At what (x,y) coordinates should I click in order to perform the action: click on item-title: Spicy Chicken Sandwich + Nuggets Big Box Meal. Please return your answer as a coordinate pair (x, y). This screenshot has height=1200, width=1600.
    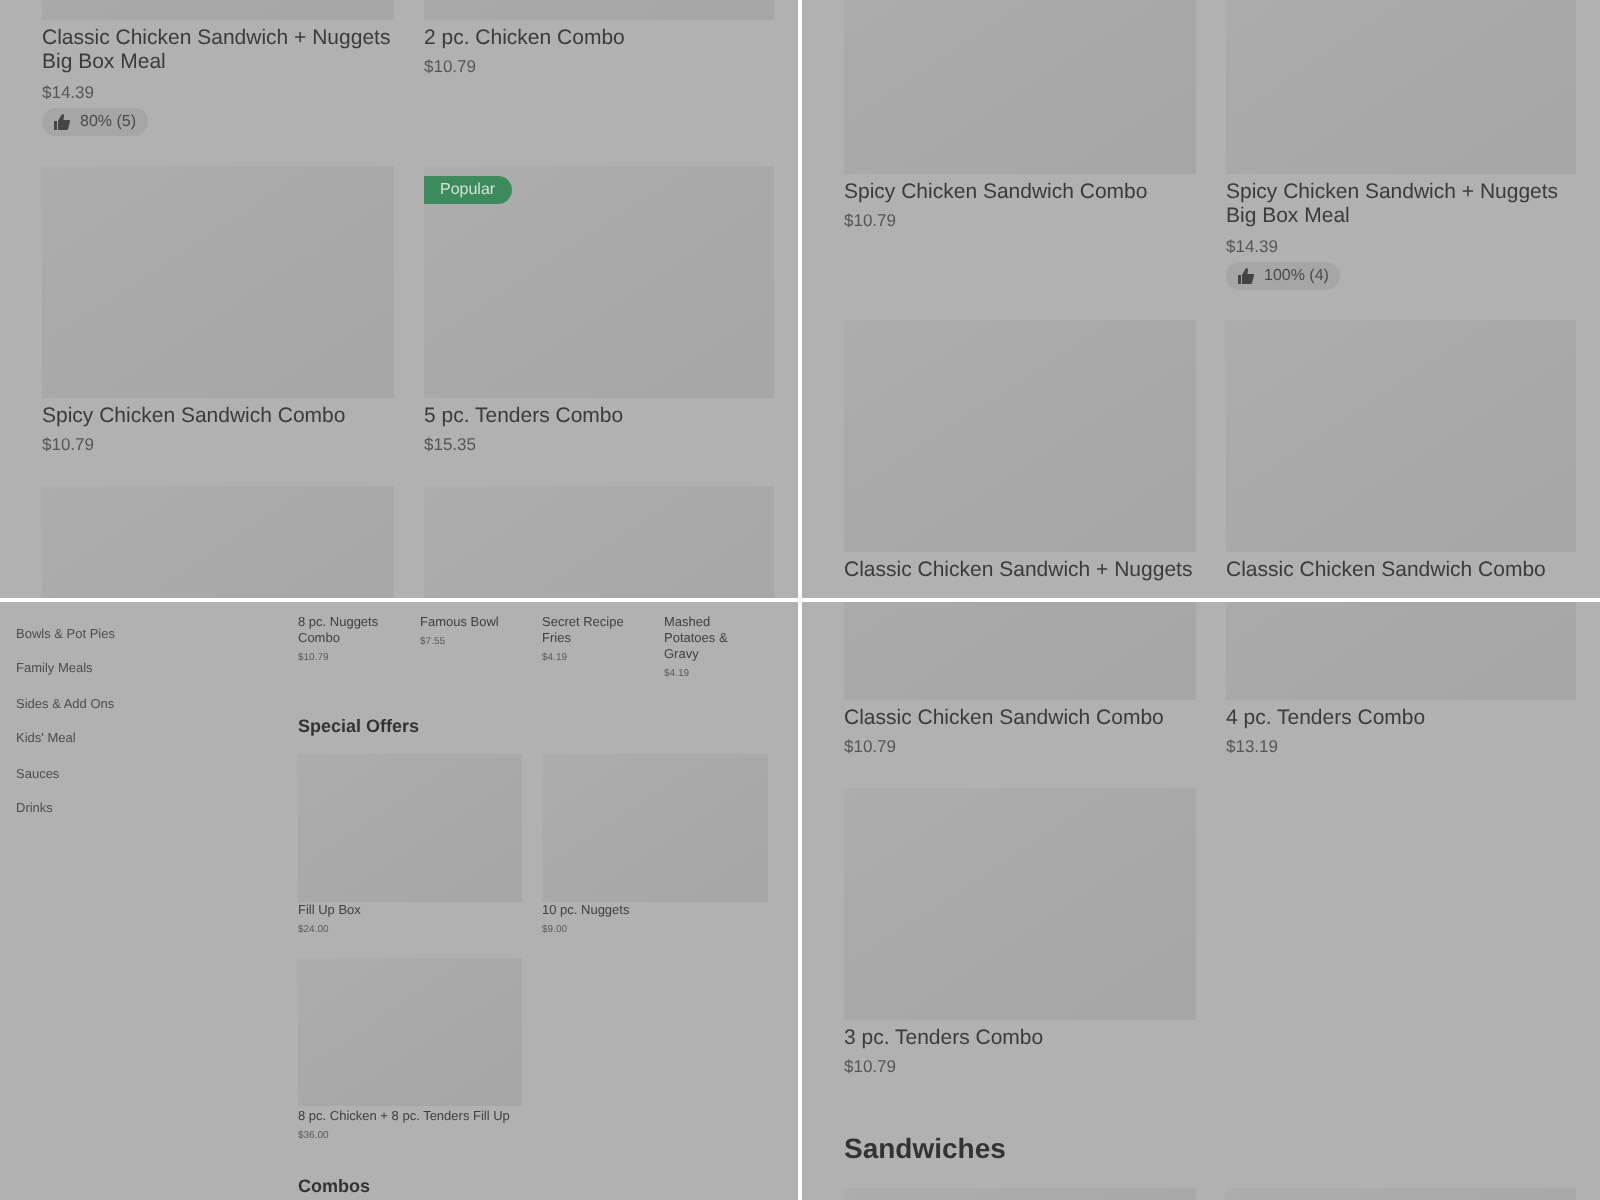
    Looking at the image, I should click on (1393, 204).